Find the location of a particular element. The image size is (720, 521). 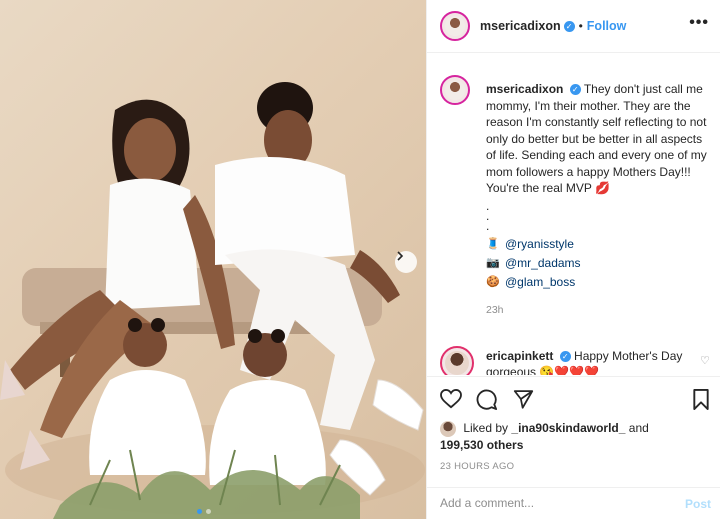

tag-row: 📷 @mr_dadams is located at coordinates (597, 263).